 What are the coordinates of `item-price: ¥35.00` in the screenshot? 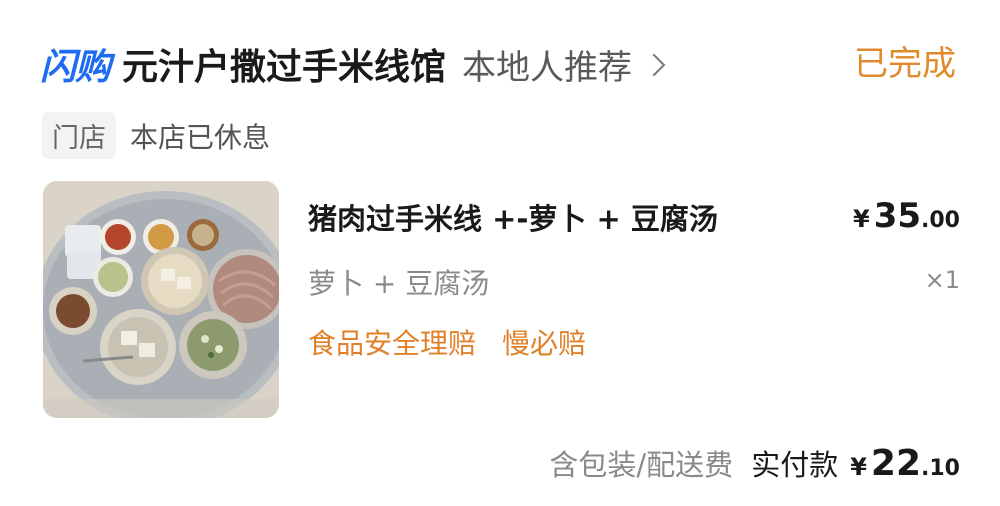 It's located at (906, 216).